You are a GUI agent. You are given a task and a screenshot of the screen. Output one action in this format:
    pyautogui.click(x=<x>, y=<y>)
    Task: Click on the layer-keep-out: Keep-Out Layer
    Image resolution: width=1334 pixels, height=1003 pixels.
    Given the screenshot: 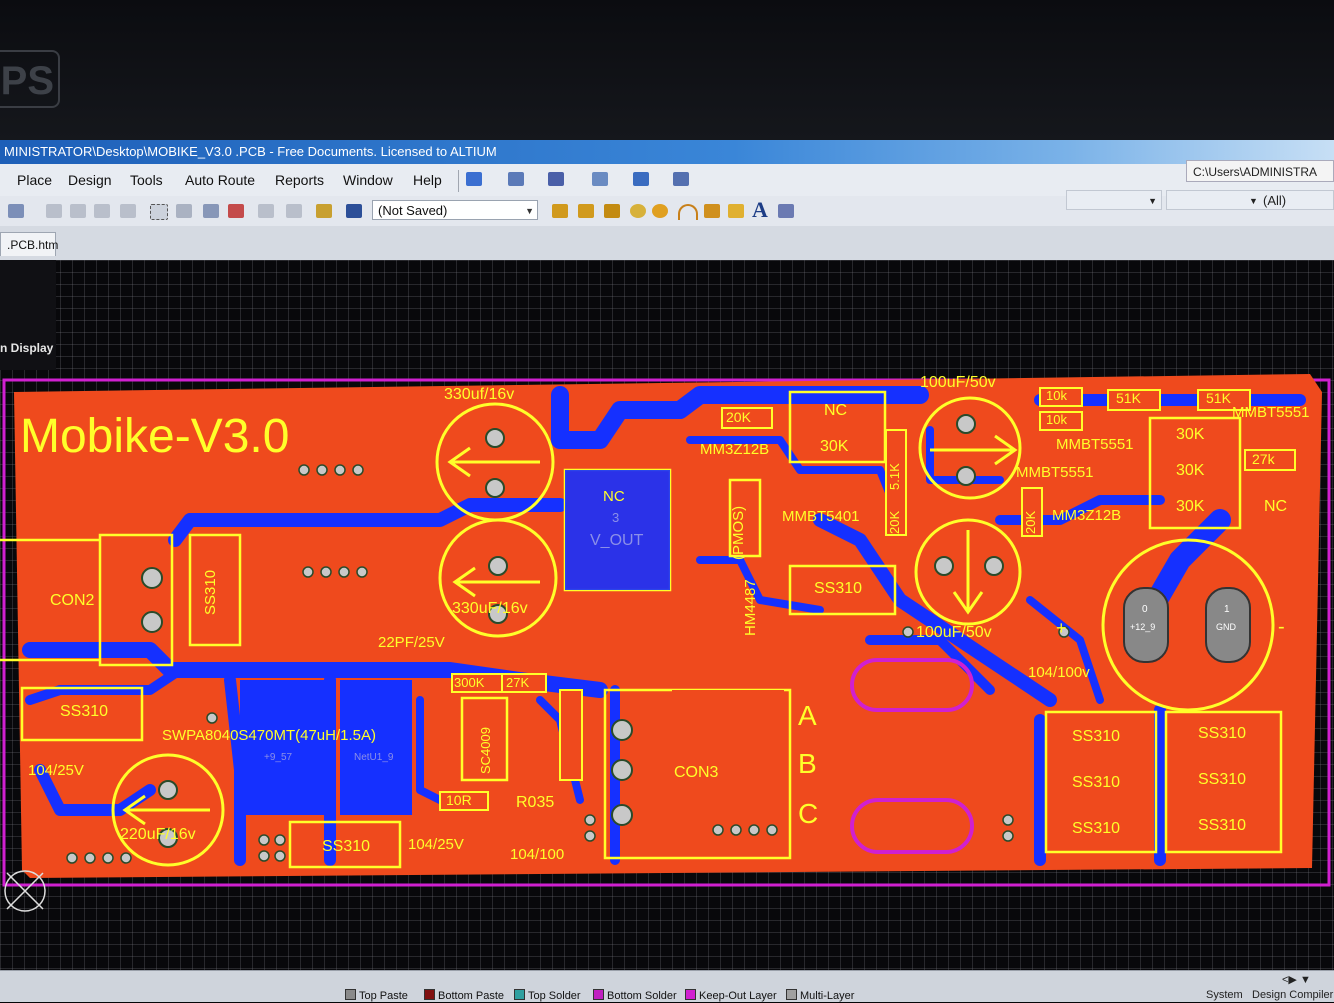 What is the action you would take?
    pyautogui.click(x=731, y=995)
    